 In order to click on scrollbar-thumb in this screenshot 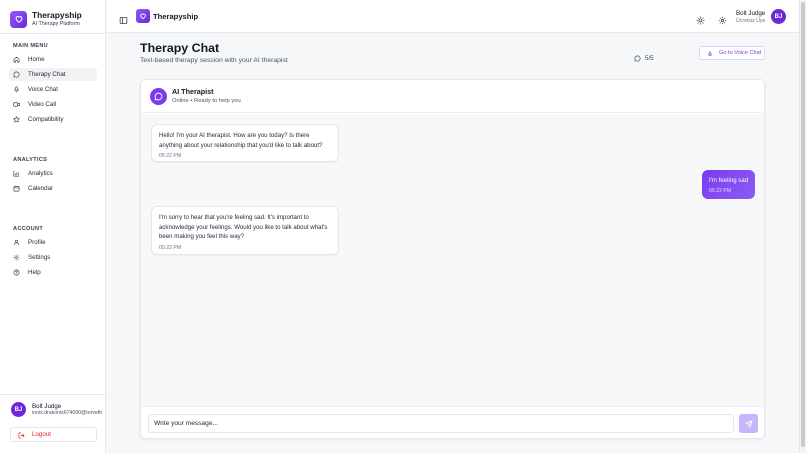, I will do `click(803, 224)`.